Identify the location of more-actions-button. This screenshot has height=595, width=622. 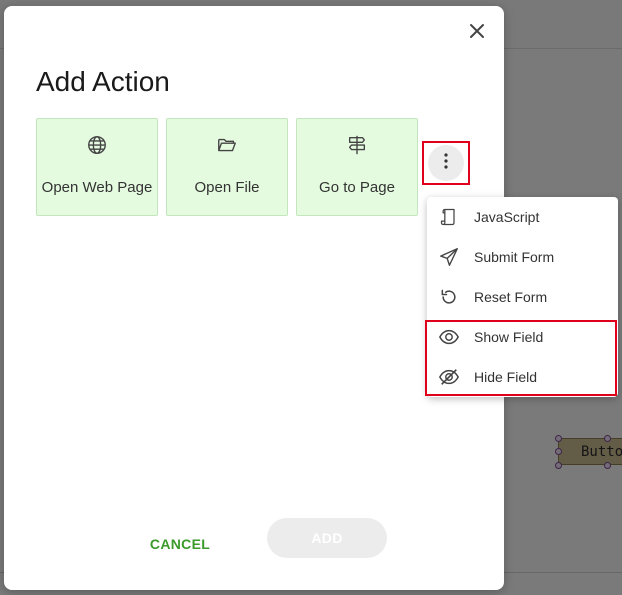
(446, 163).